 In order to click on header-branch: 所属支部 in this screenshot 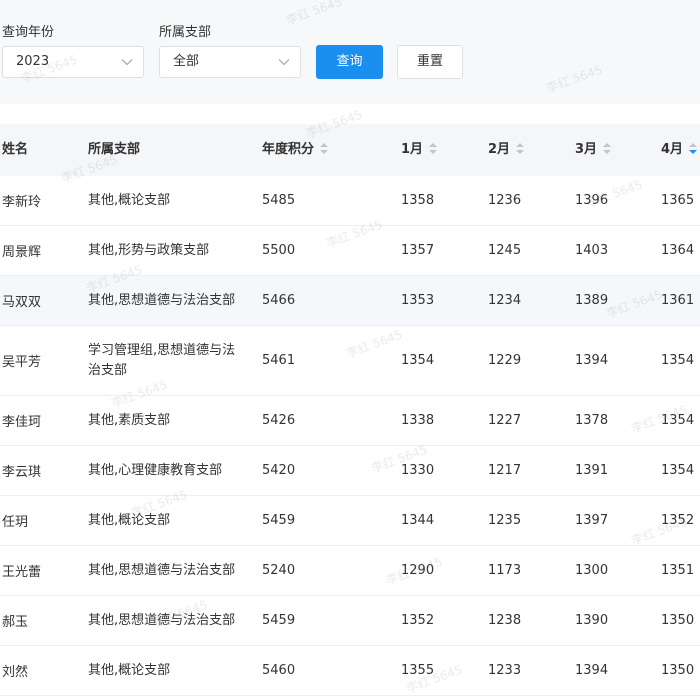, I will do `click(114, 149)`.